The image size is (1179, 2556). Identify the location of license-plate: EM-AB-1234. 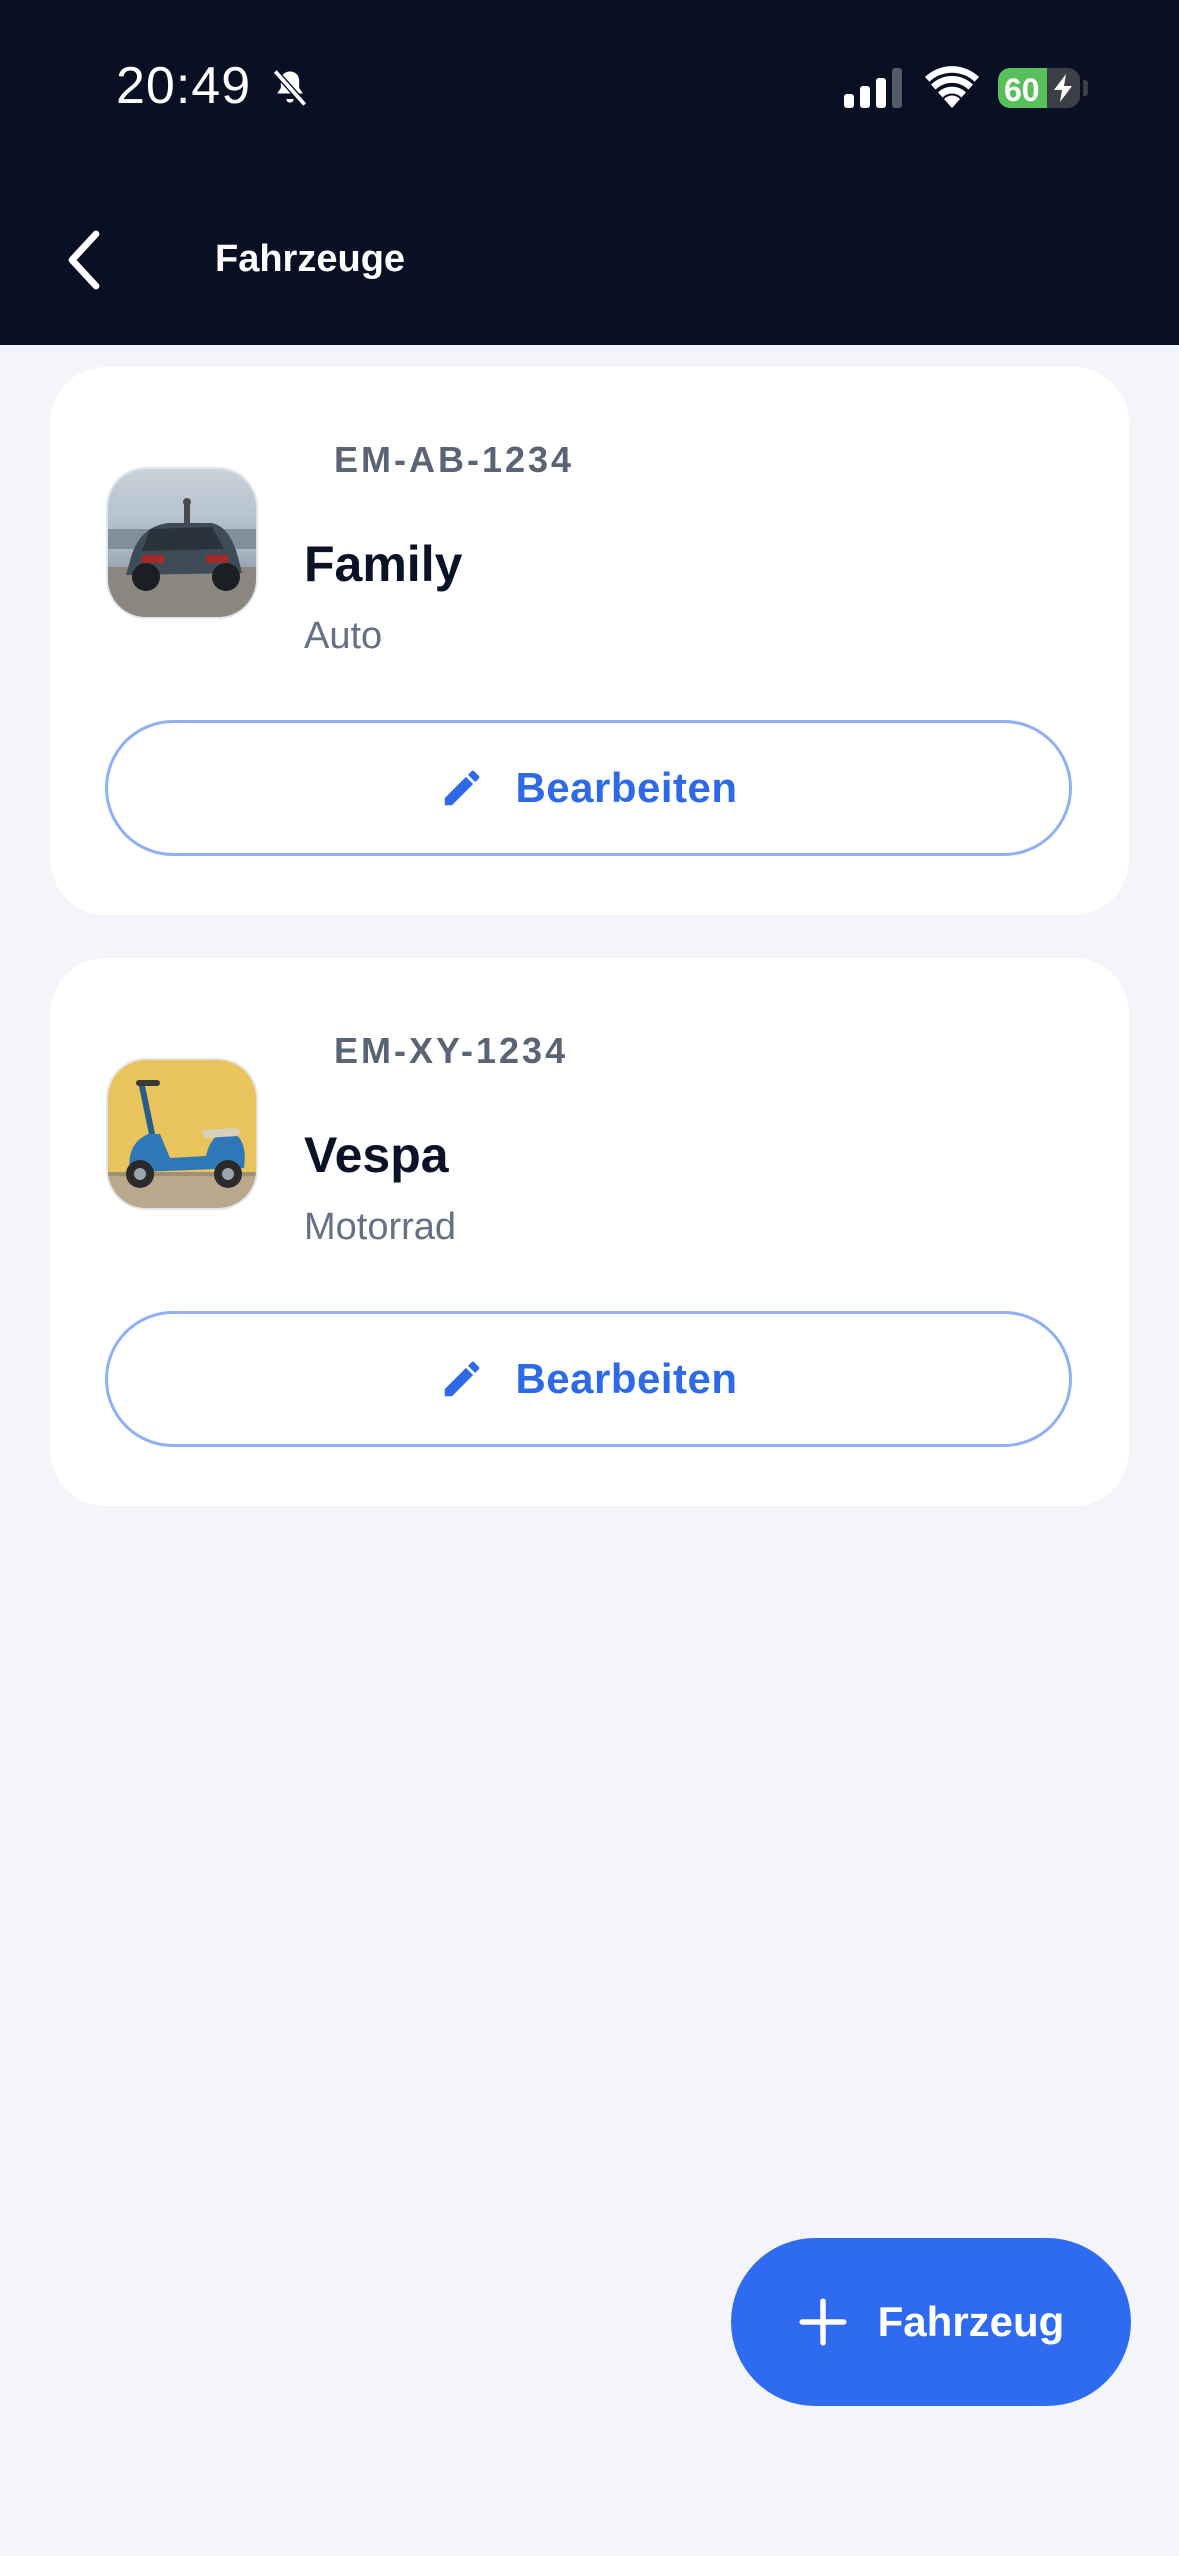
(454, 459).